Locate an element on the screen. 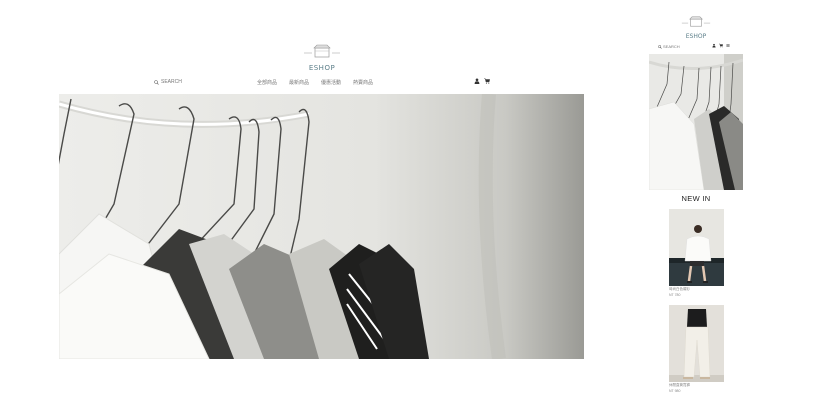 The image size is (836, 407). brand-name: ESHOP is located at coordinates (322, 68).